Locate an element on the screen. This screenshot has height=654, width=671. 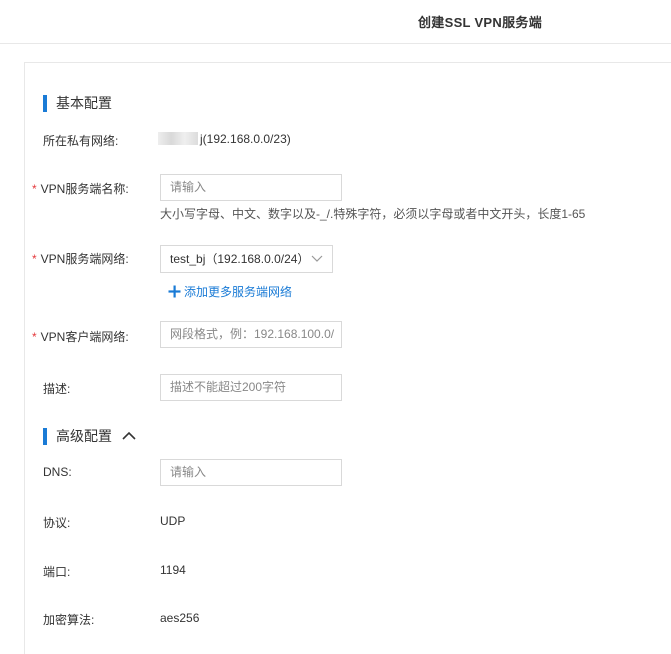
chevron-down-icon is located at coordinates (317, 258).